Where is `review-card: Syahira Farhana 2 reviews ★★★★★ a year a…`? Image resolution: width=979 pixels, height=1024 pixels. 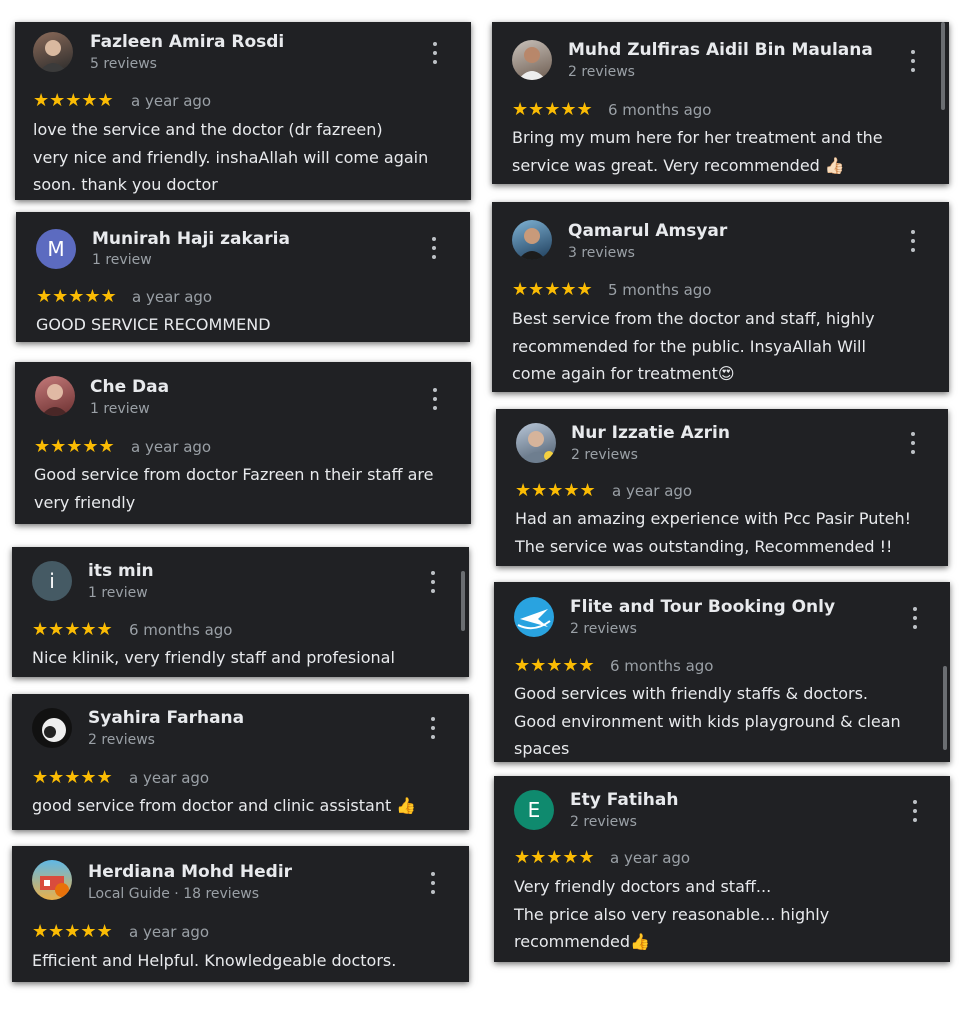
review-card: Syahira Farhana 2 reviews ★★★★★ a year a… is located at coordinates (240, 762).